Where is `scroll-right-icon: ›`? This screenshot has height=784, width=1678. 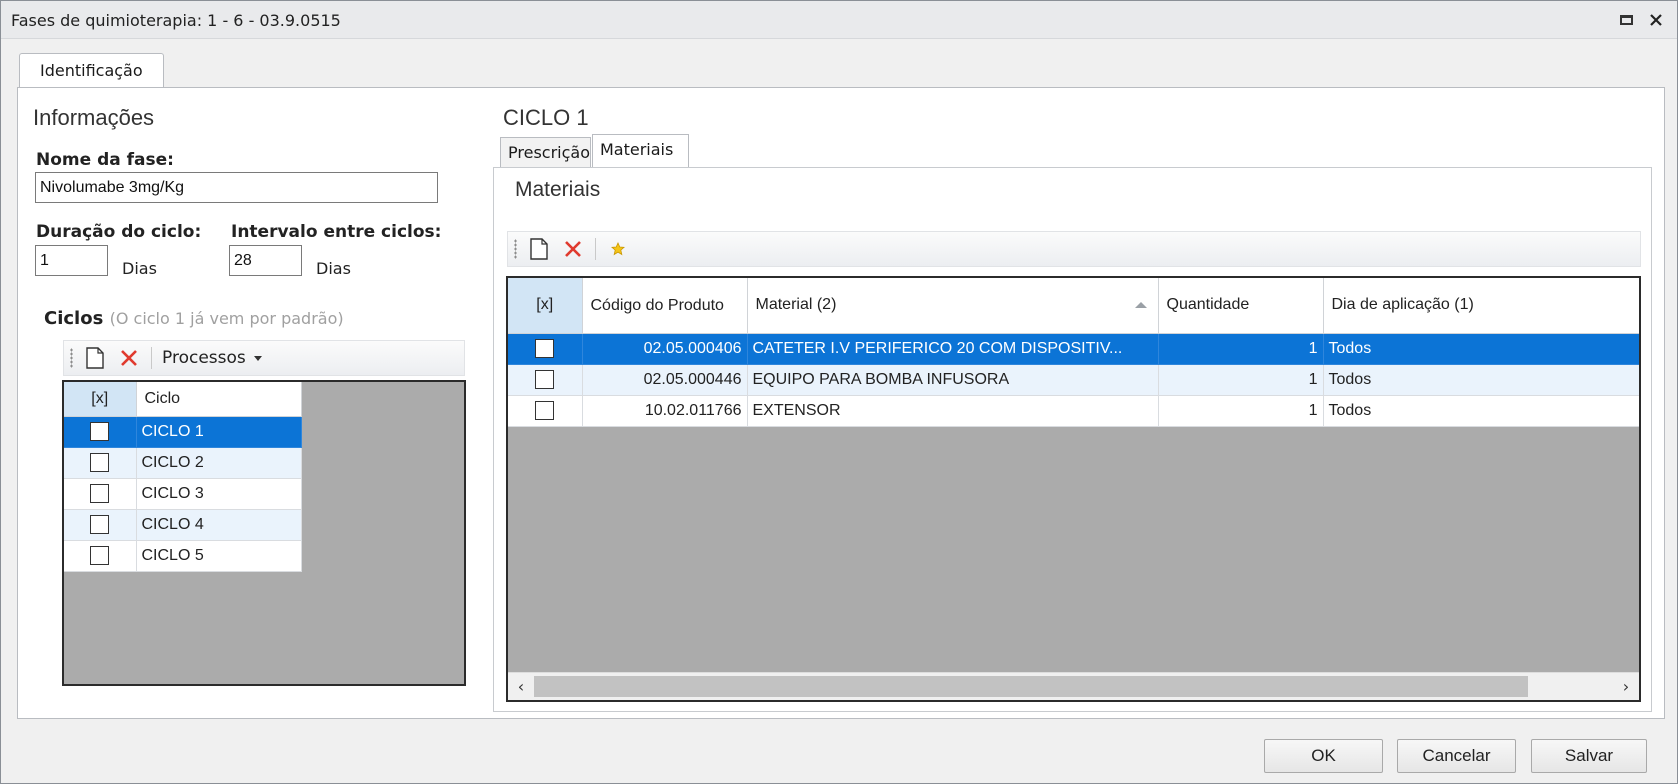 scroll-right-icon: › is located at coordinates (1626, 686).